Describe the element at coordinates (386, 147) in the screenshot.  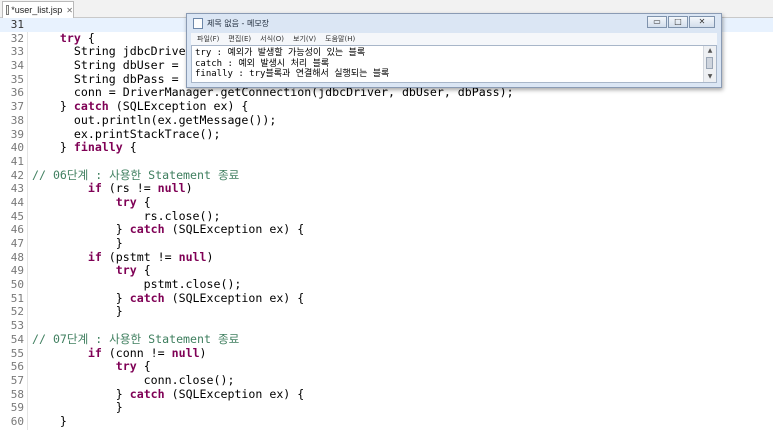
I see `code-line: 40 } finally {` at that location.